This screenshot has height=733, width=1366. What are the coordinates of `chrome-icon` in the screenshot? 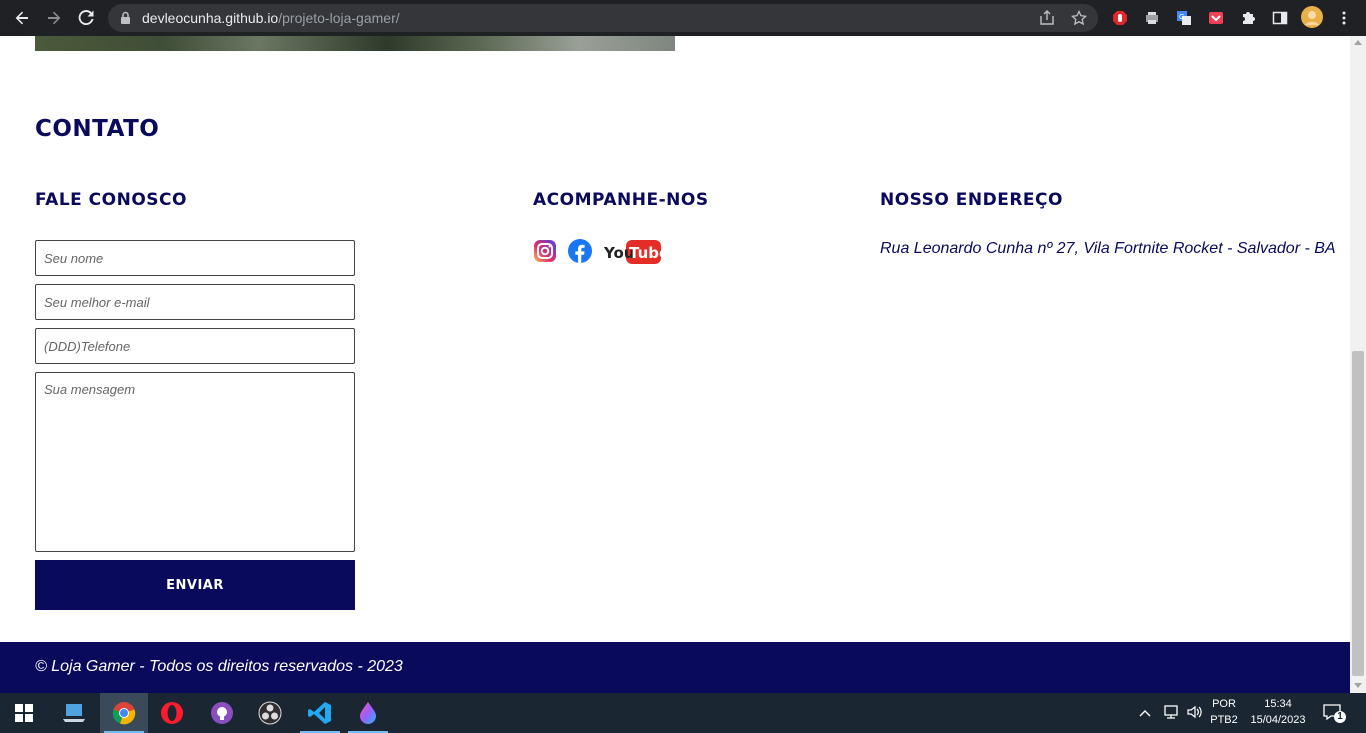 It's located at (124, 713).